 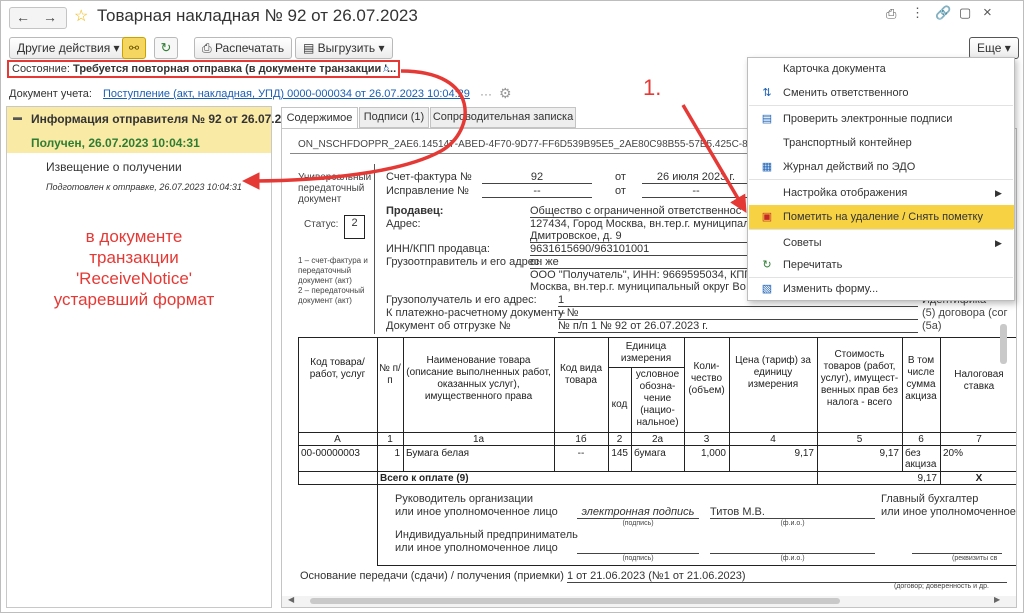 What do you see at coordinates (354, 129) in the screenshot?
I see `annotation-arrow-left` at bounding box center [354, 129].